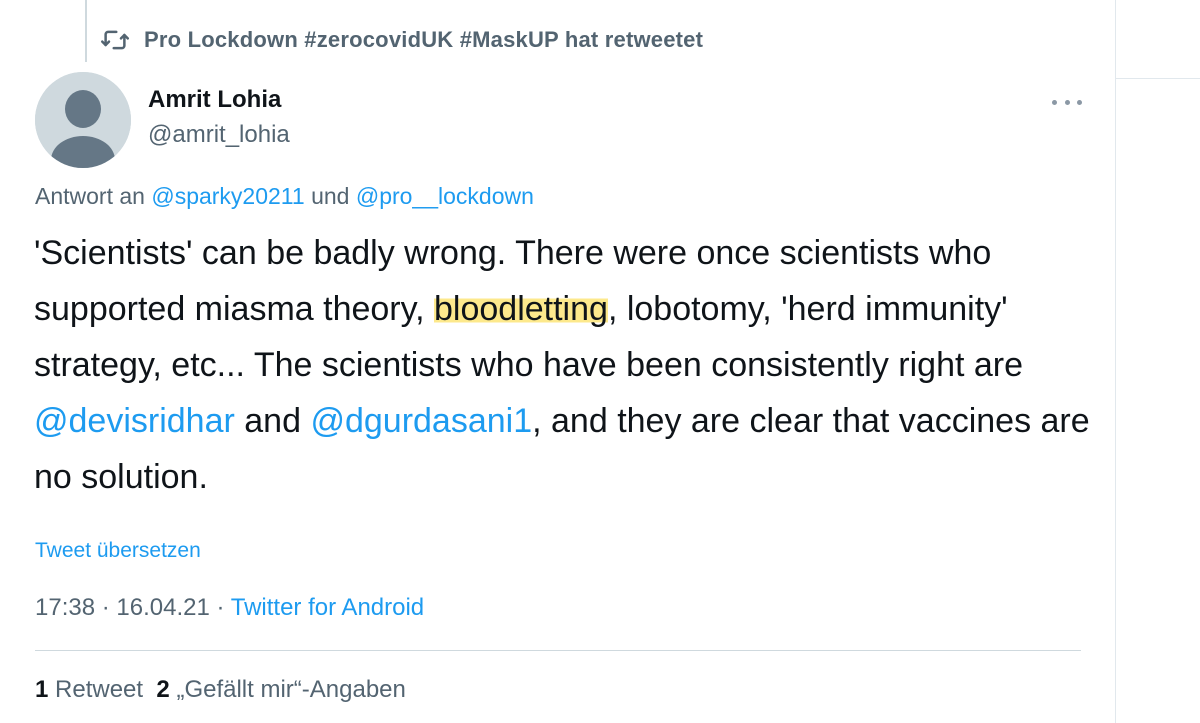  I want to click on tweet-time: 17:38, so click(65, 607).